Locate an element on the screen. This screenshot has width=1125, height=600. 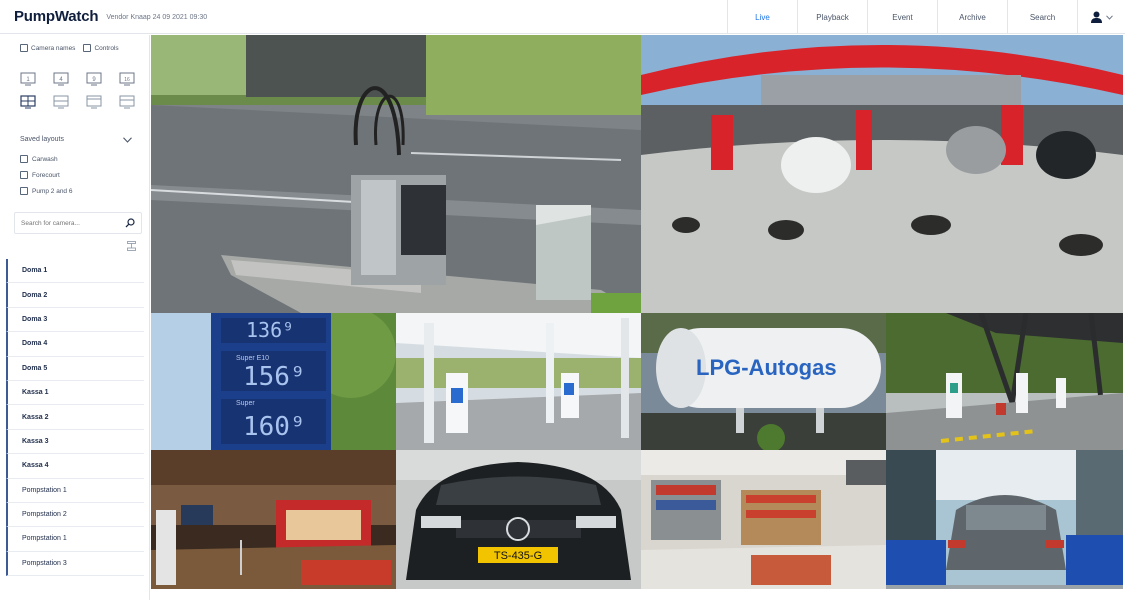
saved-layout-item: Forecourt is located at coordinates (46, 175).